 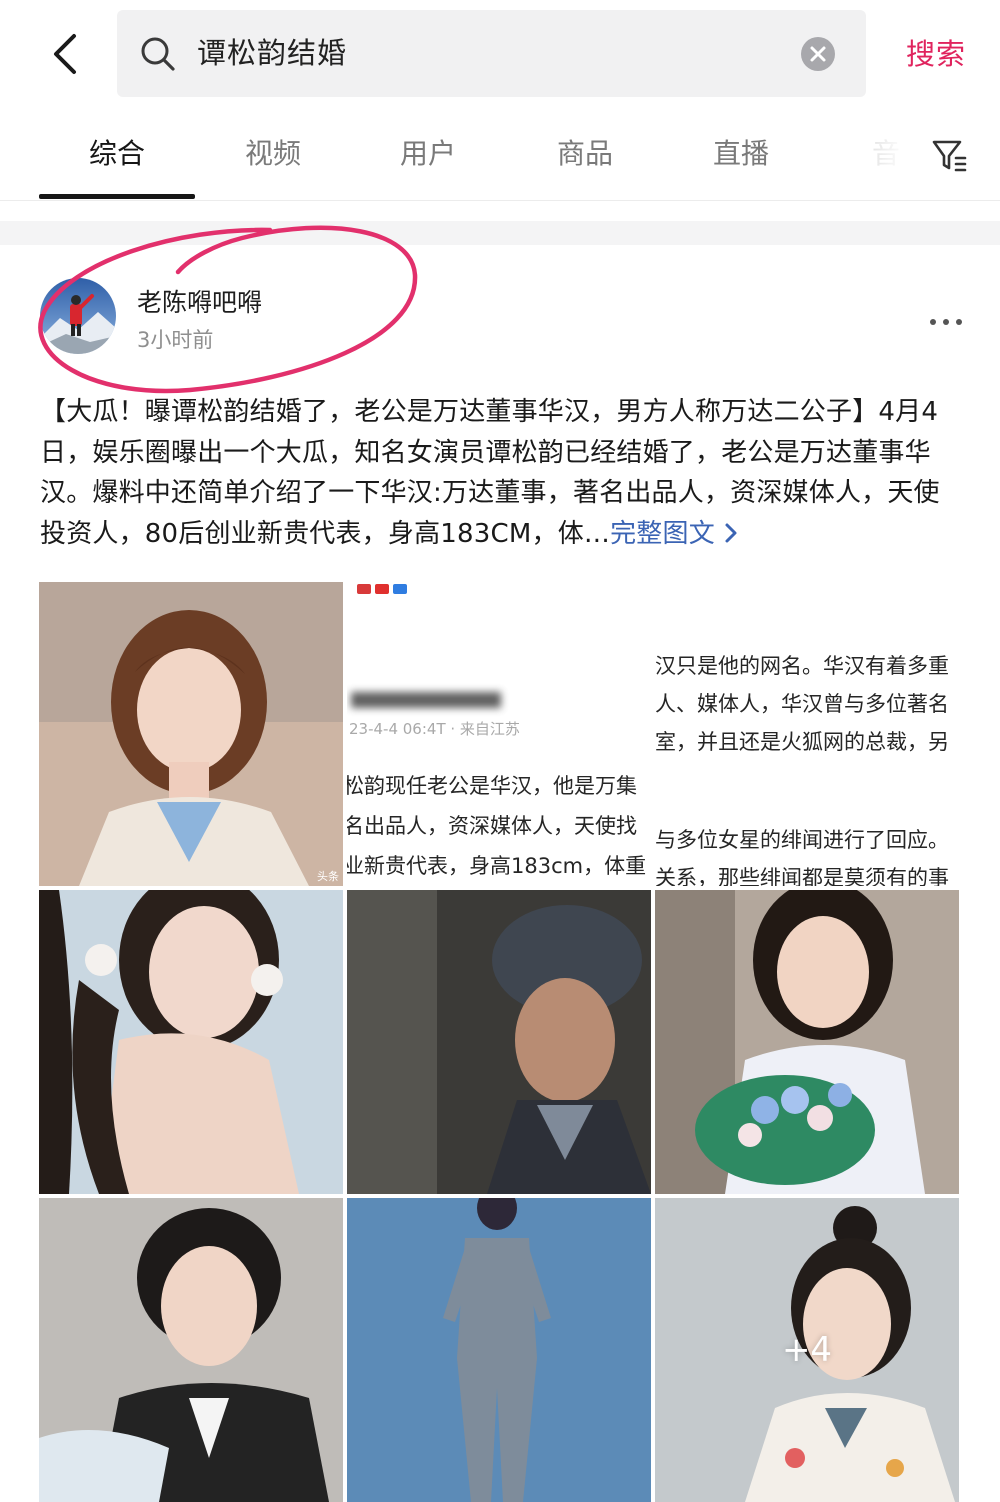 I want to click on status-bar, so click(x=499, y=589).